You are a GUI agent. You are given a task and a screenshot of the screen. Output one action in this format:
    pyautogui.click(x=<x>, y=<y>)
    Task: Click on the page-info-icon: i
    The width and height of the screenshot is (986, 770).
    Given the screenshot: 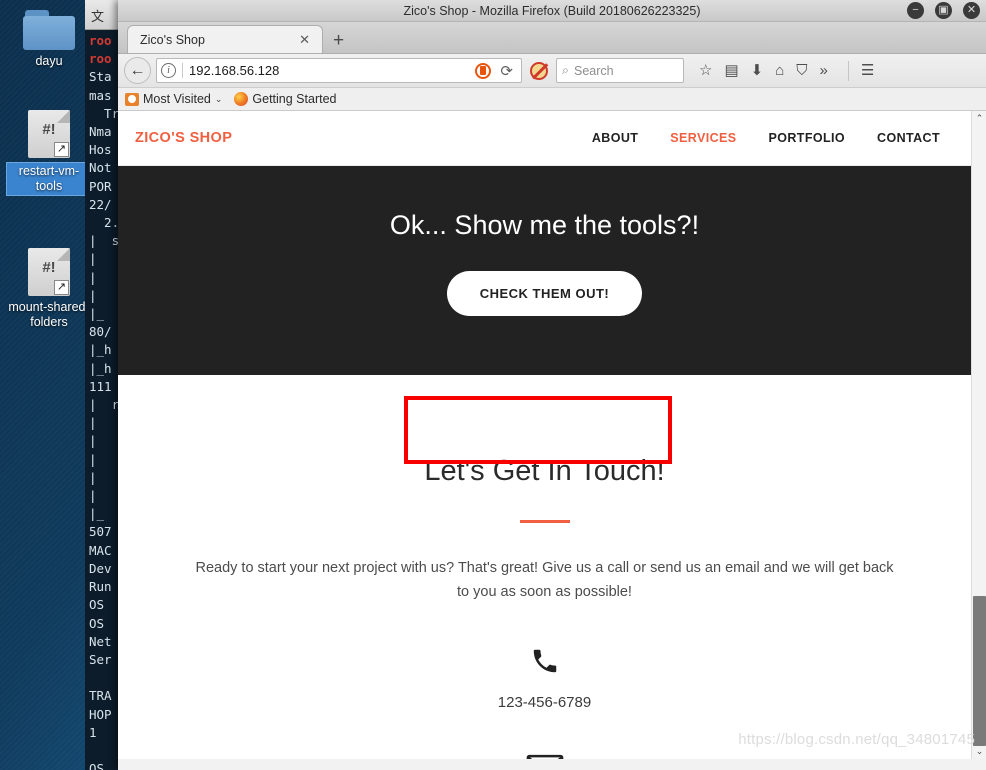 What is the action you would take?
    pyautogui.click(x=168, y=70)
    